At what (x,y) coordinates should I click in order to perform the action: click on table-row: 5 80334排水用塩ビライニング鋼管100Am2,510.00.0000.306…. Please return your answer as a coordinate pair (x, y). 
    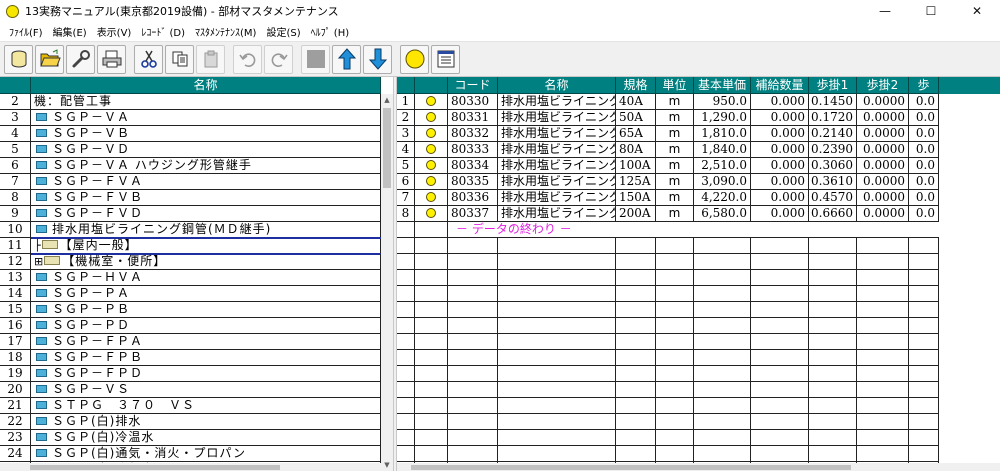
    Looking at the image, I should click on (668, 166).